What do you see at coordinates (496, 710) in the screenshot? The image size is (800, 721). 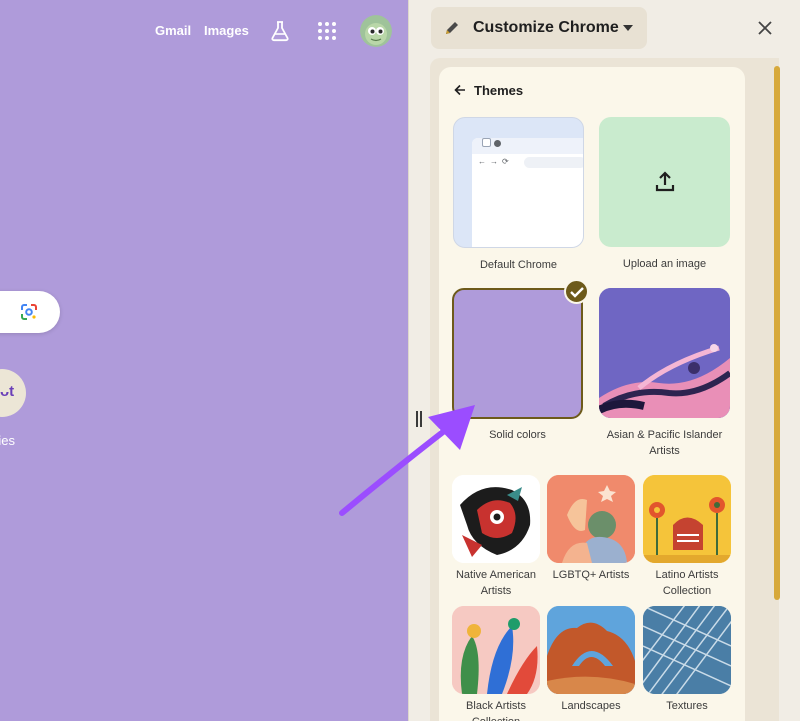 I see `theme-label: Black Artists Collection` at bounding box center [496, 710].